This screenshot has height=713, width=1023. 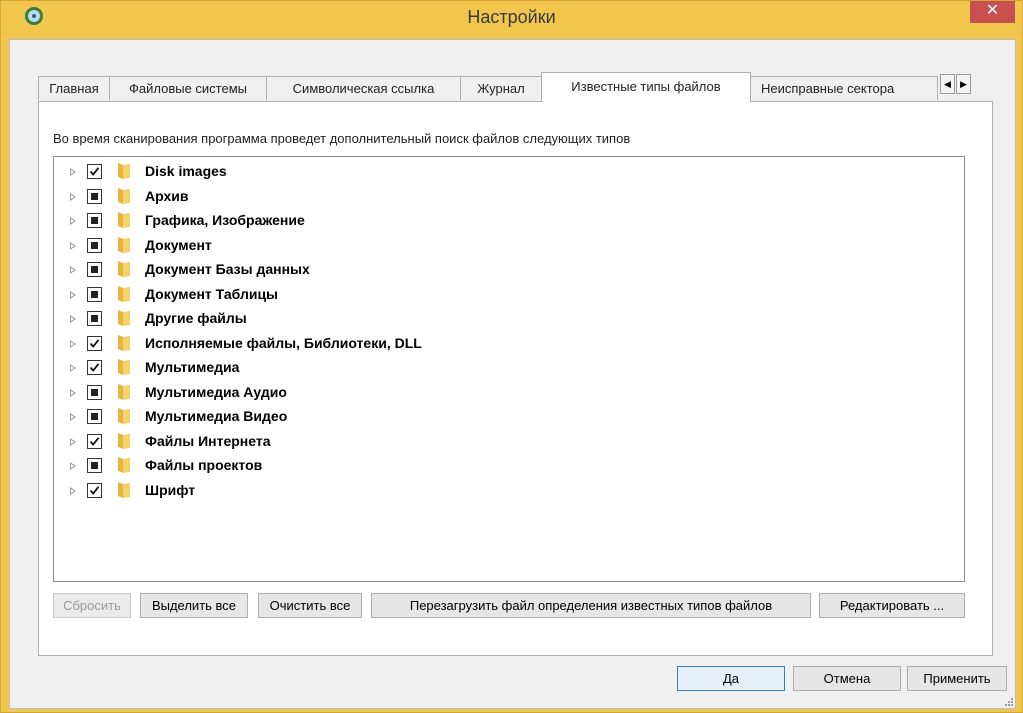 I want to click on ok-button: Да, so click(x=731, y=678).